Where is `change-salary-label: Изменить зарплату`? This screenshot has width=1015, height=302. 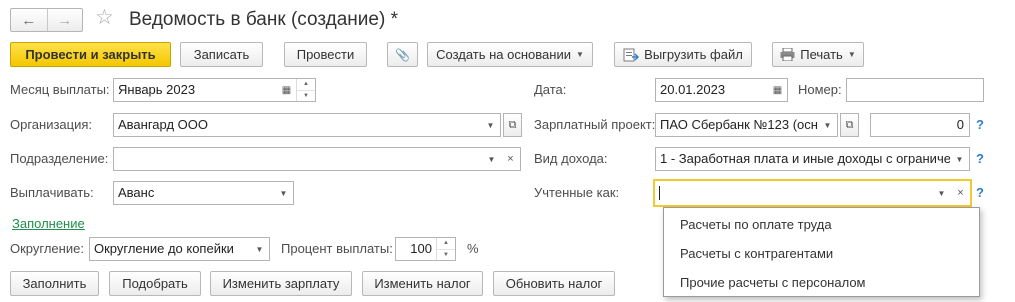 change-salary-label: Изменить зарплату is located at coordinates (281, 283).